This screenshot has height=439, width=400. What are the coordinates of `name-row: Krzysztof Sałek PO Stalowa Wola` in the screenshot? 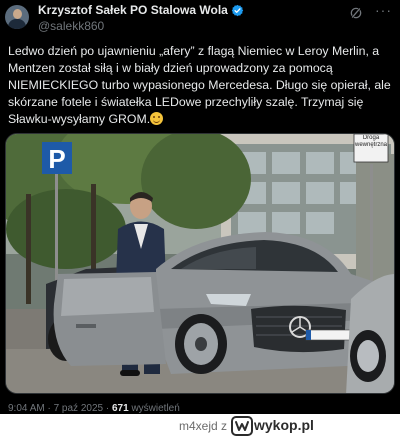 It's located at (193, 10).